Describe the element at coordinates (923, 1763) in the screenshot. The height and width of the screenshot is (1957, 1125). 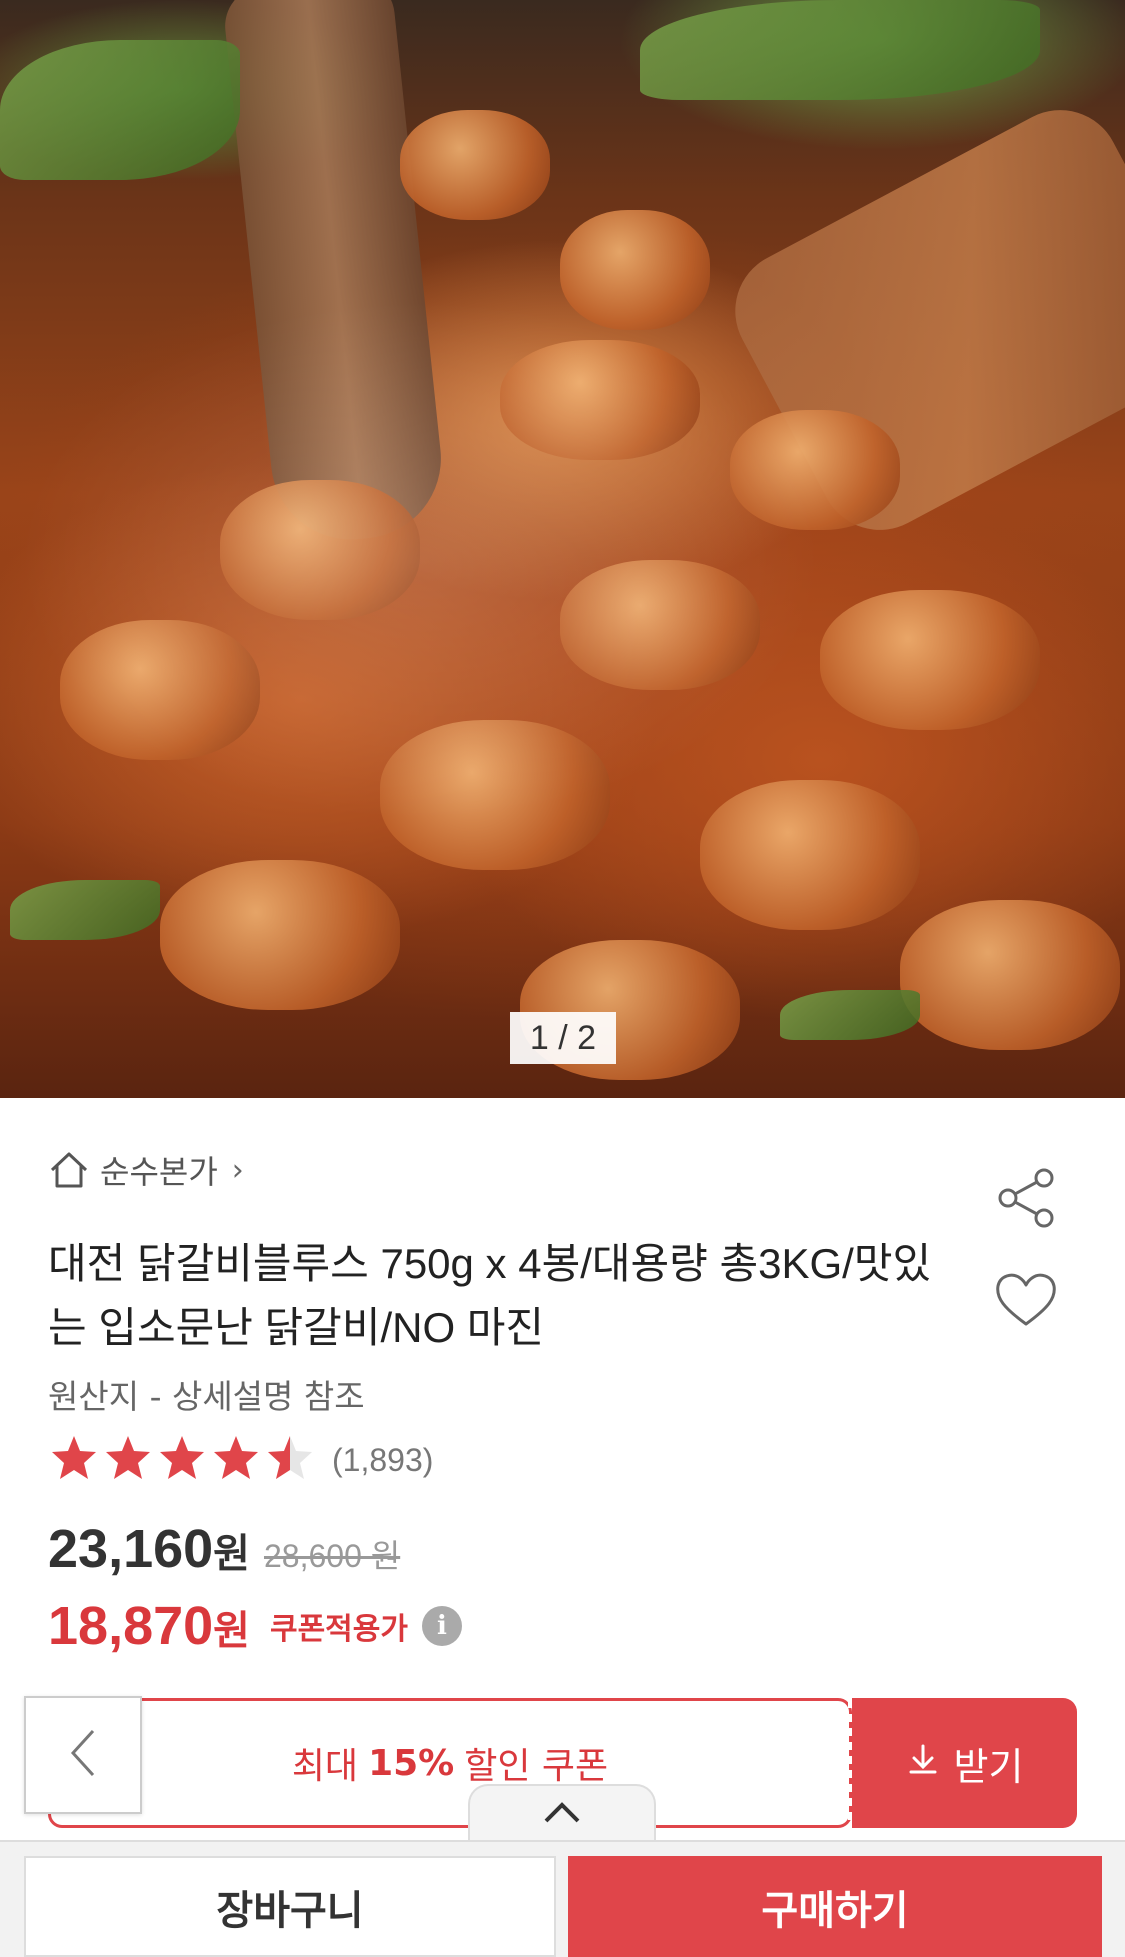
I see `download-icon` at that location.